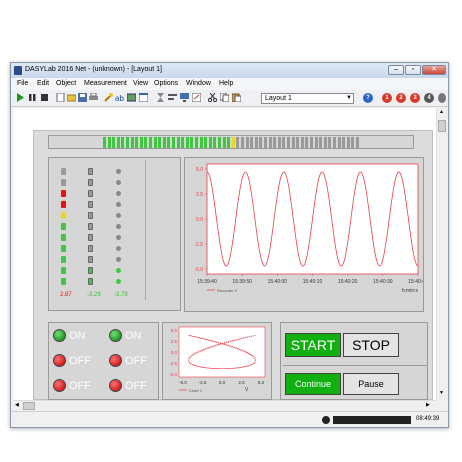 The height and width of the screenshot is (462, 462). What do you see at coordinates (18, 70) in the screenshot?
I see `app-icon` at bounding box center [18, 70].